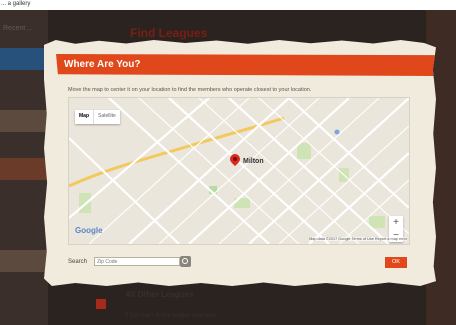  Describe the element at coordinates (246, 65) in the screenshot. I see `dialog-header: Where Are You?` at that location.